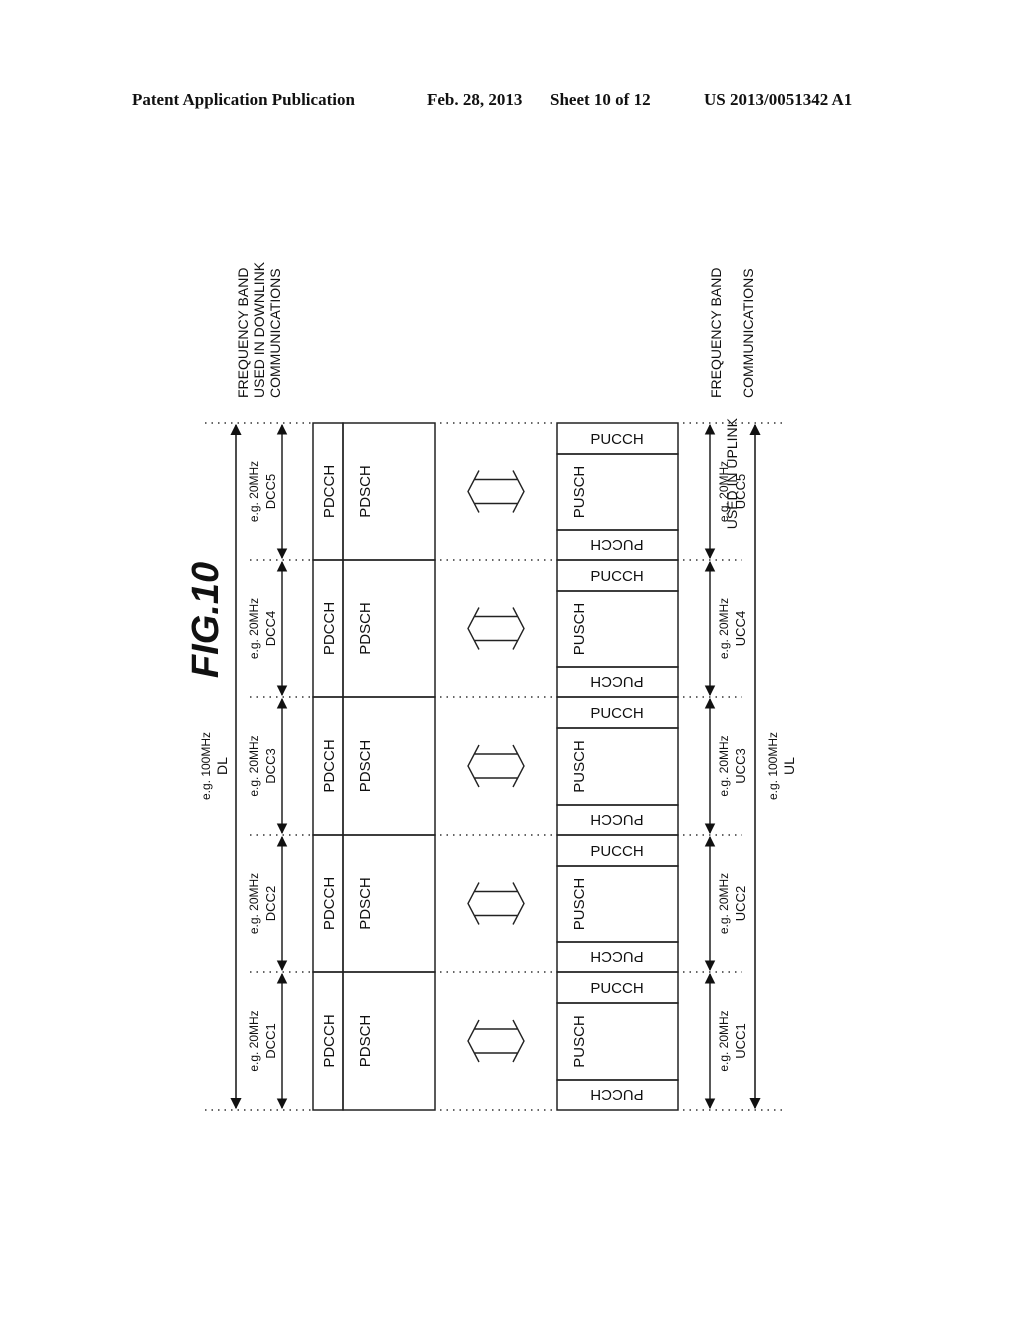 The width and height of the screenshot is (1024, 1320). I want to click on uplink-carrier-ucc4: PUCCHPUSCHPUCCHe.g. 20MHz UCC4, so click(652, 628).